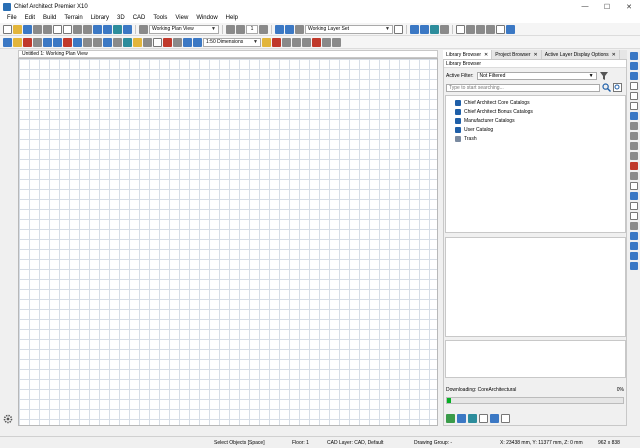  I want to click on walk-icon, so click(634, 146).